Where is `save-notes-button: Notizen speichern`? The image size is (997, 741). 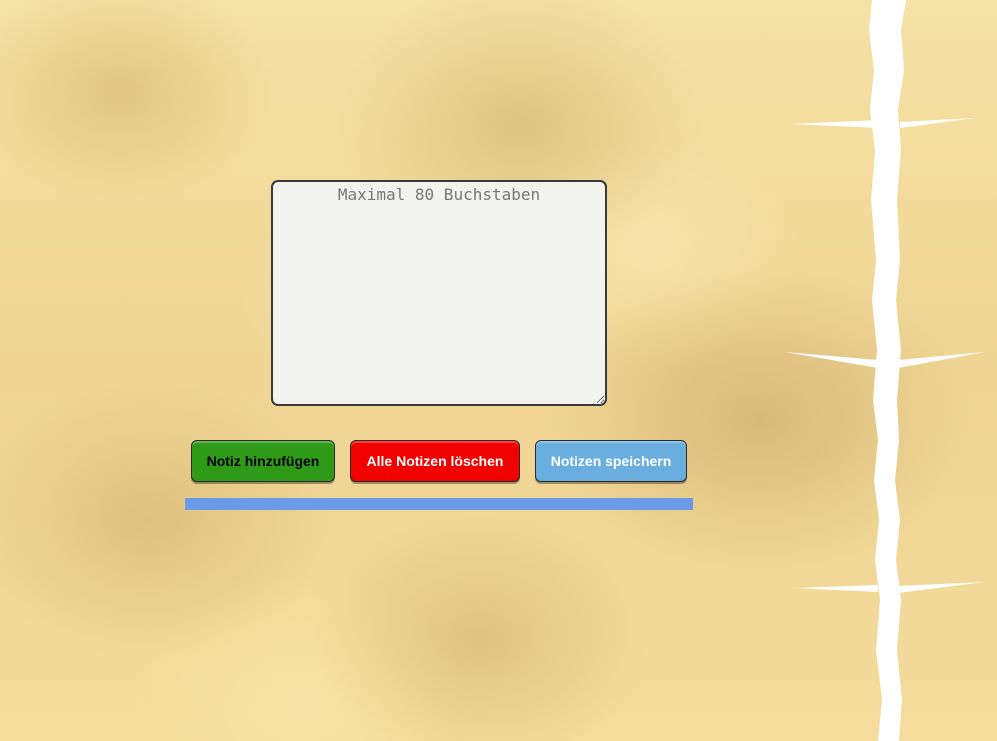
save-notes-button: Notizen speichern is located at coordinates (611, 461).